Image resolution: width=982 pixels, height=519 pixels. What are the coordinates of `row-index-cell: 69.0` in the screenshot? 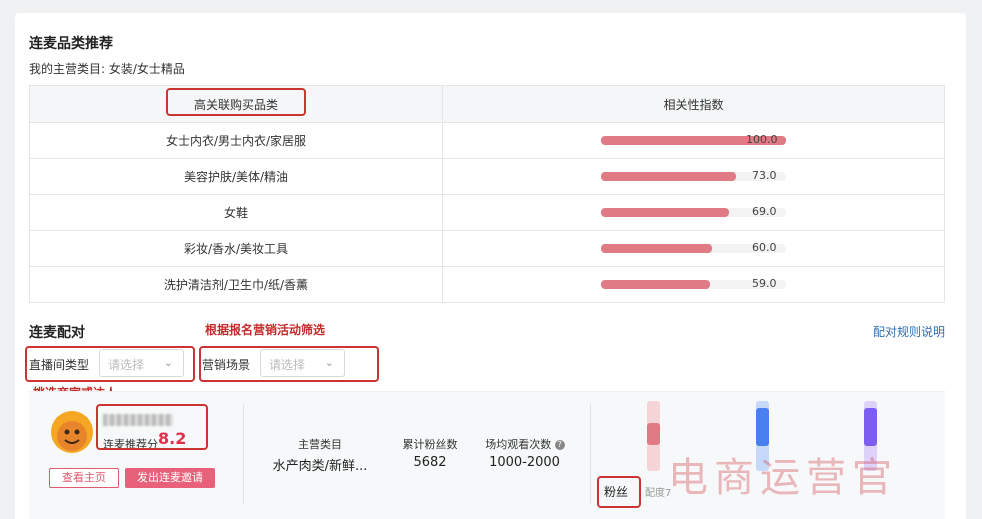 It's located at (693, 212).